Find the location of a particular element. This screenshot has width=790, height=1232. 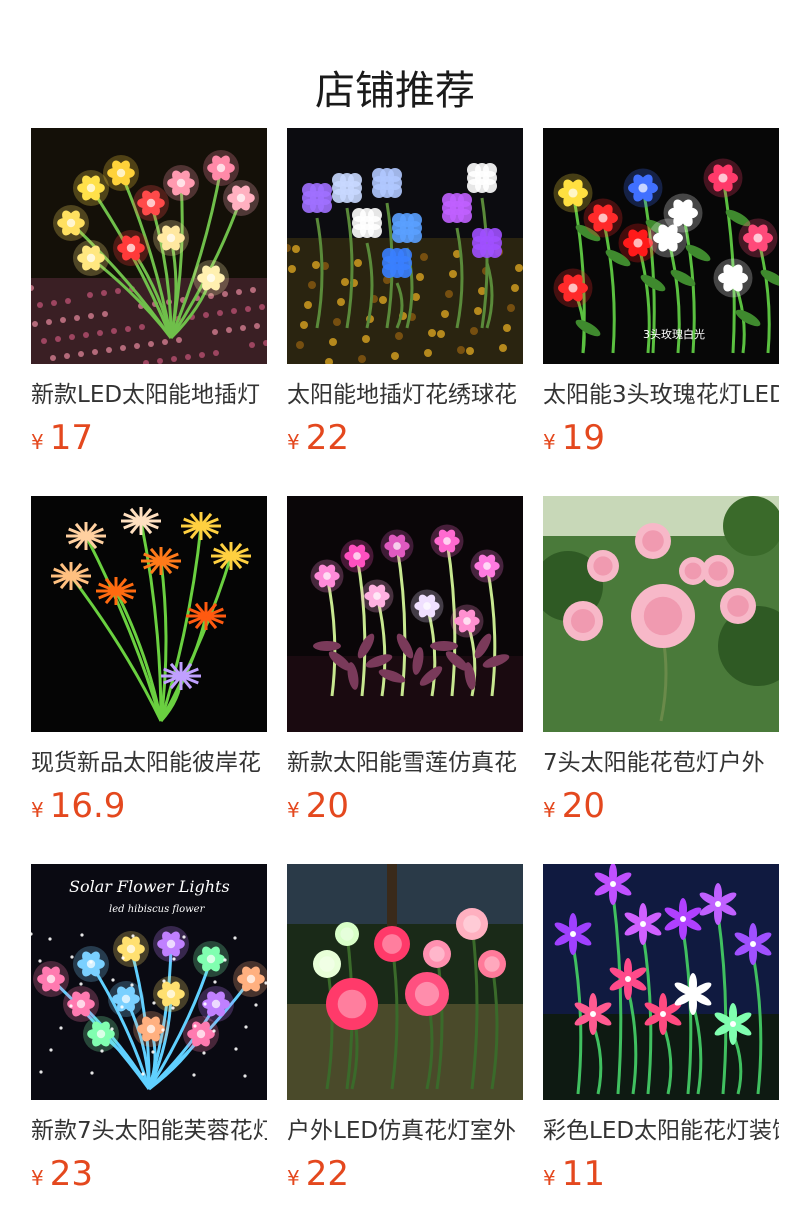

product-card: 现货新品太阳能彼岸花 ¥16.9 is located at coordinates (149, 680).